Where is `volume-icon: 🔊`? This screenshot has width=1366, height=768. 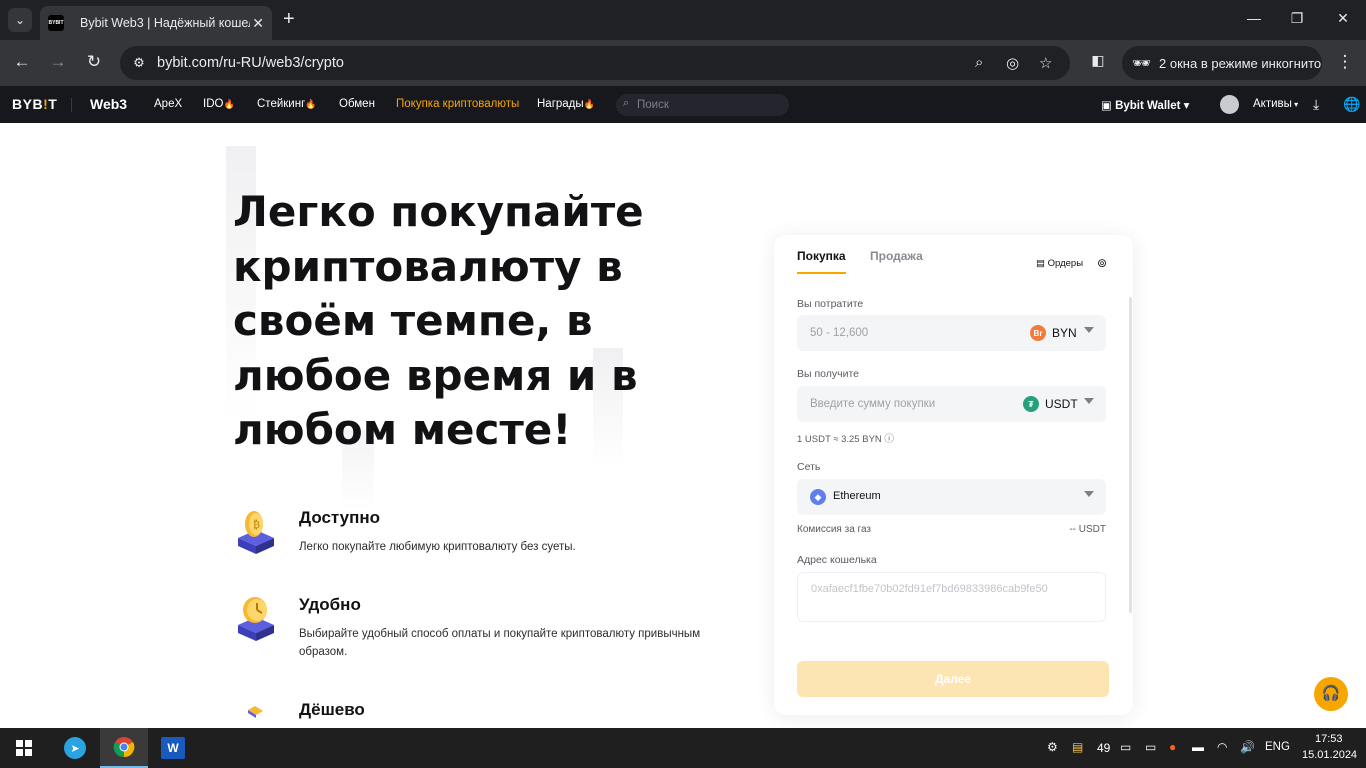 volume-icon: 🔊 is located at coordinates (1247, 747).